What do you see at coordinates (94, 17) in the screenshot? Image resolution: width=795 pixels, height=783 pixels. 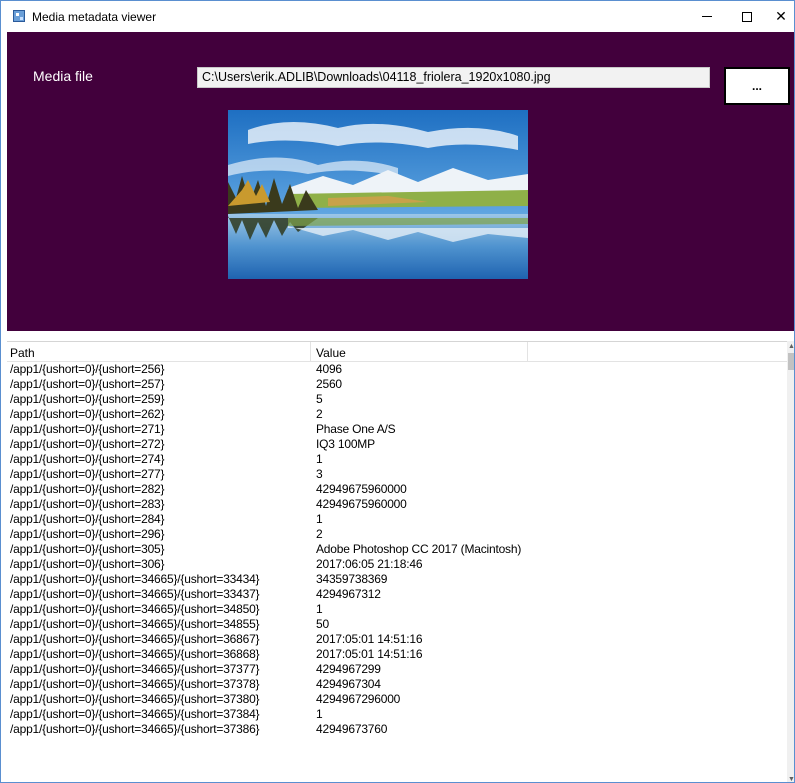 I see `window-title: Media metadata viewer` at bounding box center [94, 17].